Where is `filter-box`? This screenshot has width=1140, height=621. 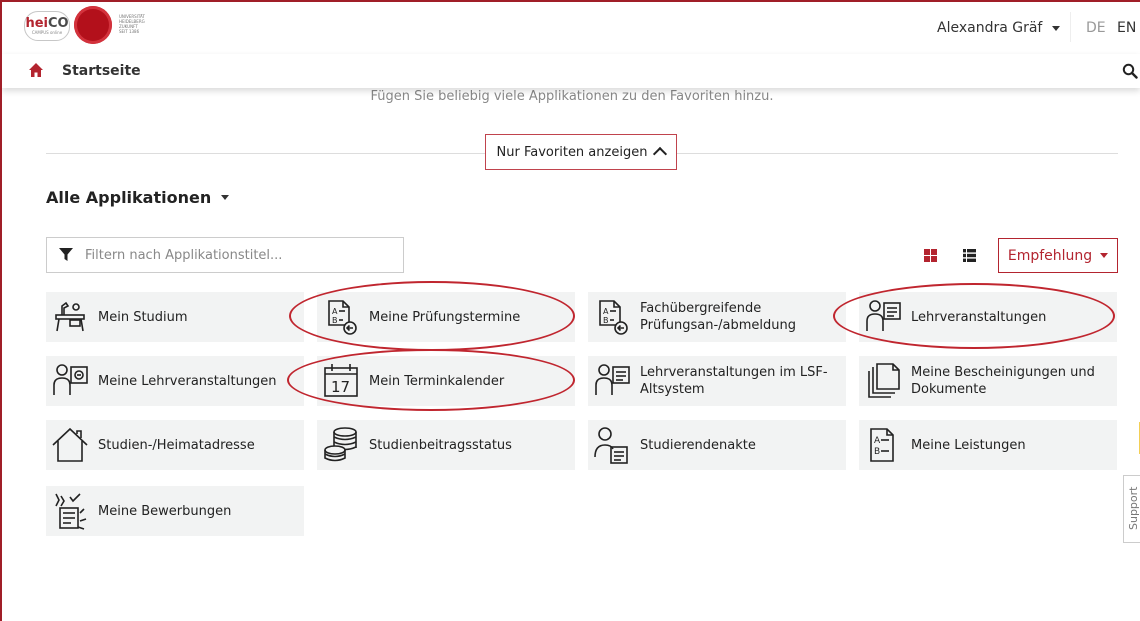
filter-box is located at coordinates (225, 255).